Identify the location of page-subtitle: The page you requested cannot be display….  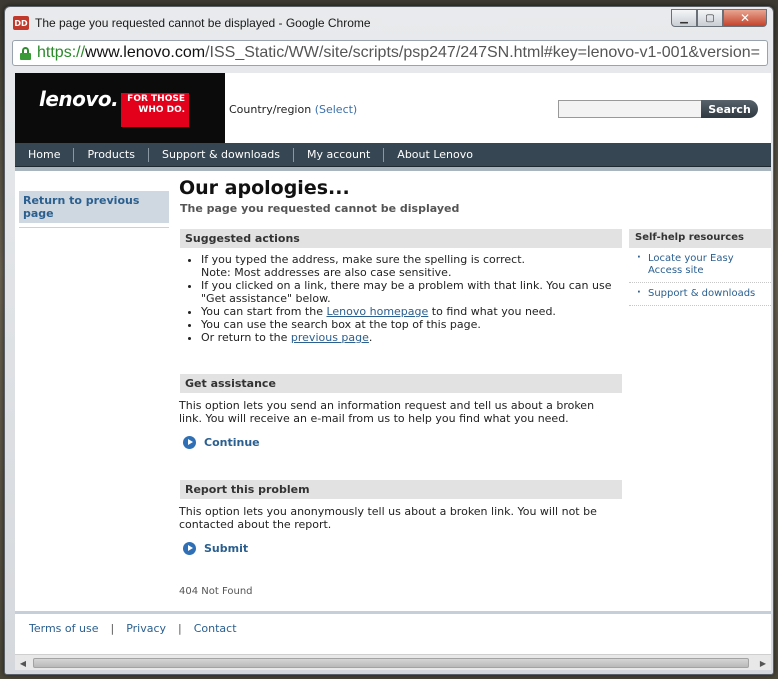
(320, 208).